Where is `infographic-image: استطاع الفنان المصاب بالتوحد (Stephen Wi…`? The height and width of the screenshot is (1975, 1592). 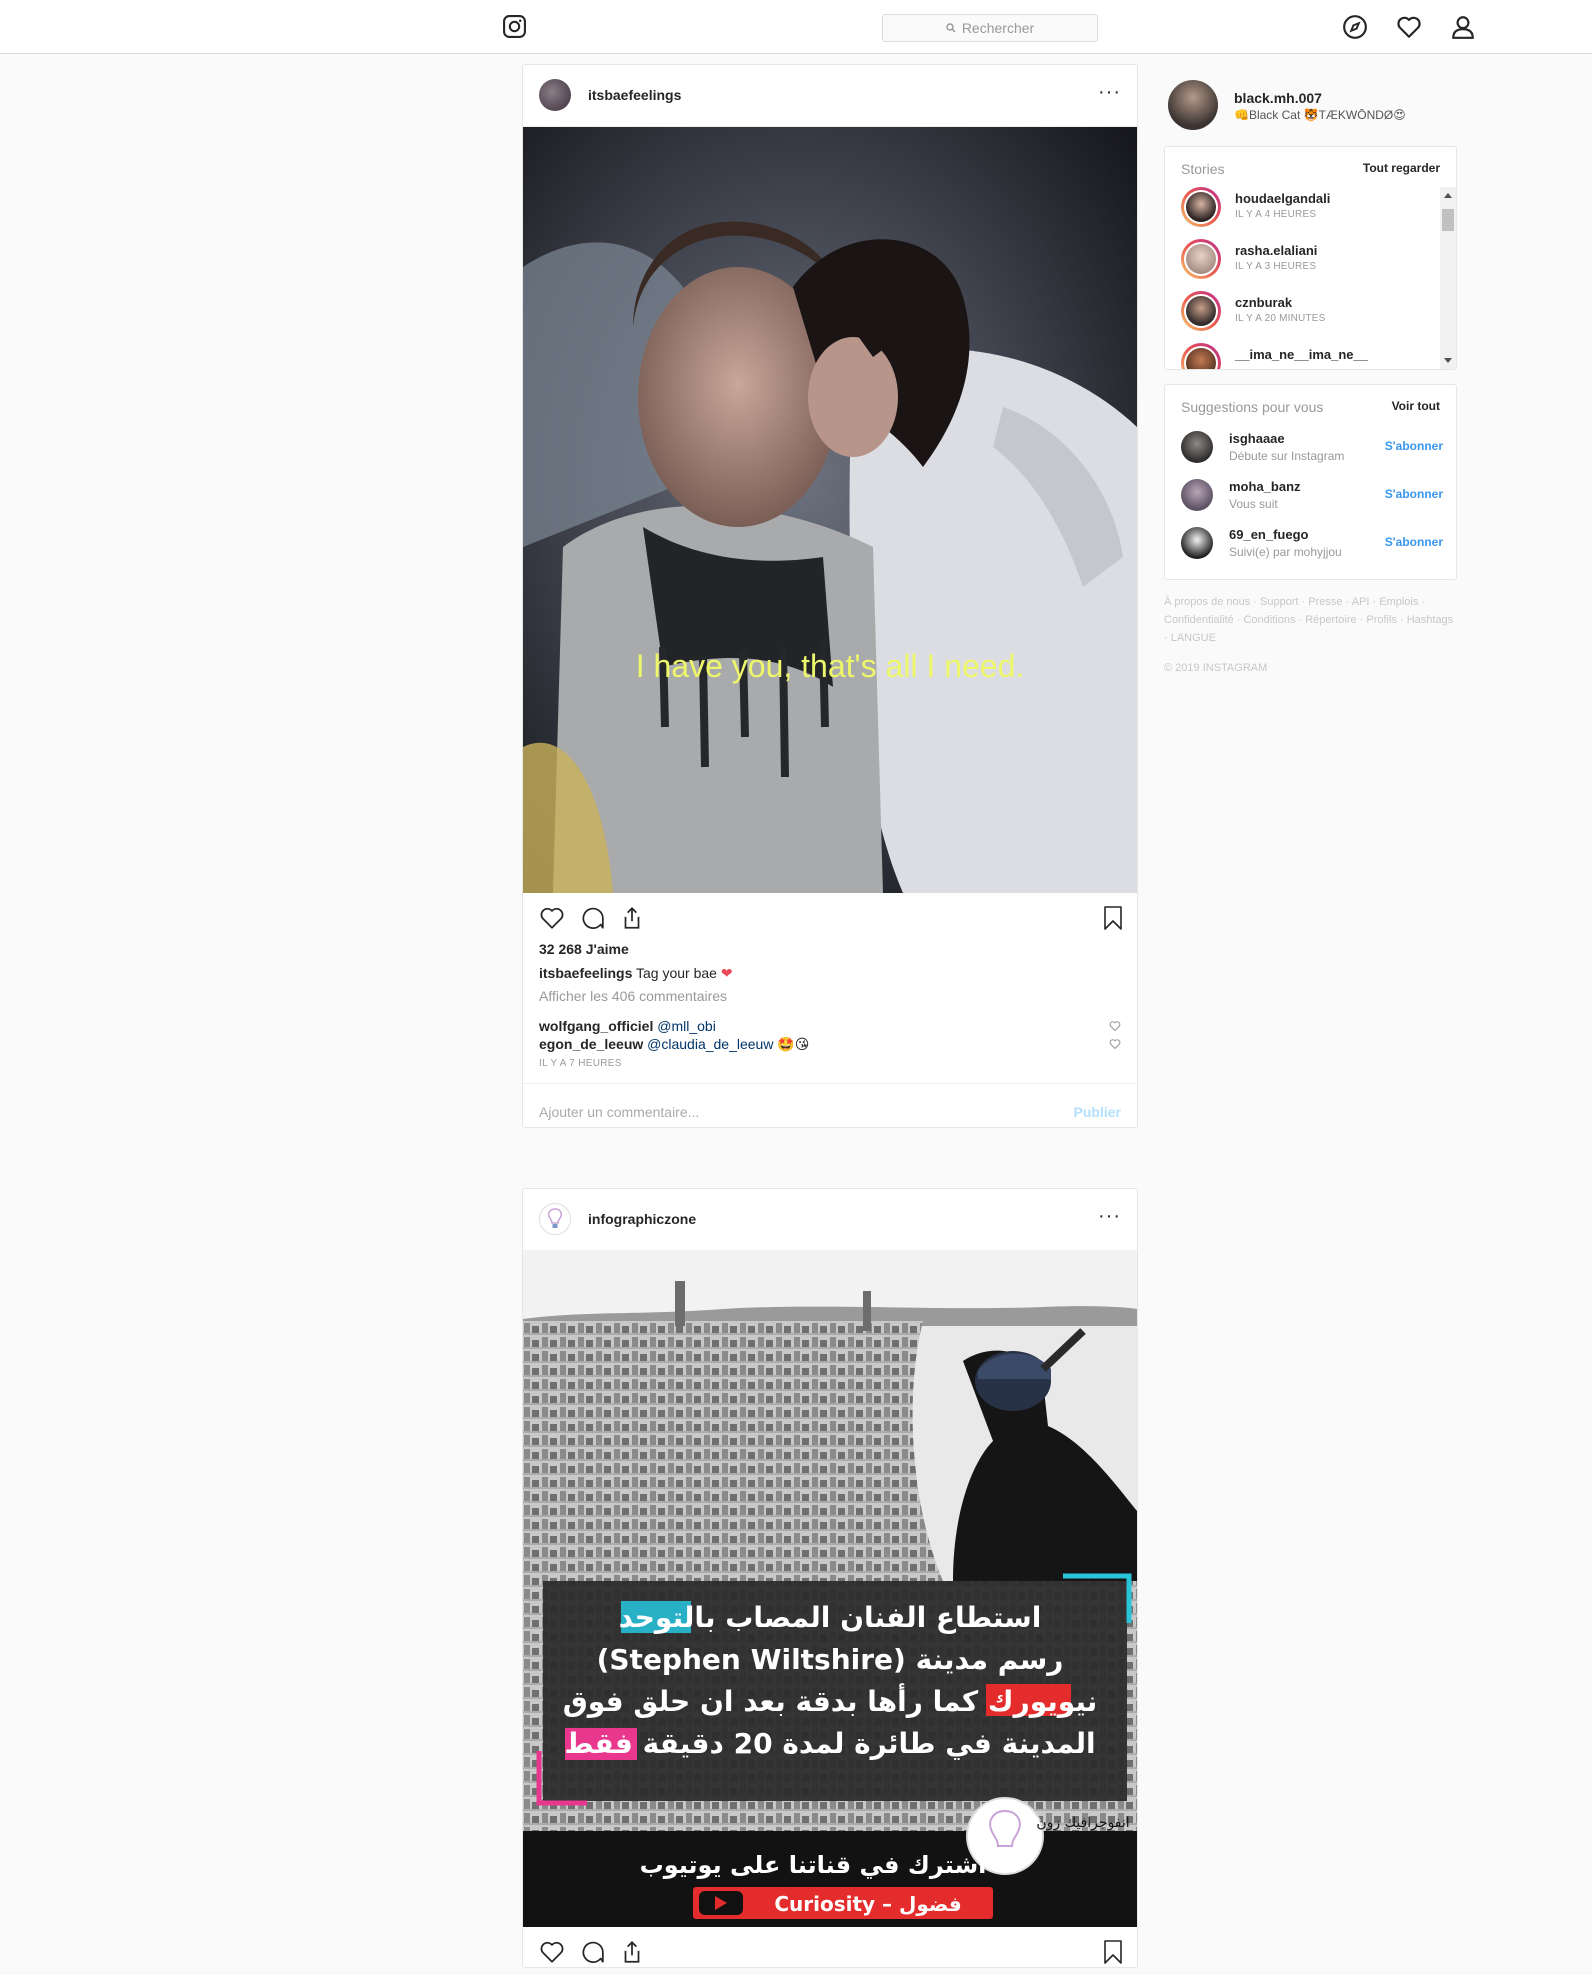 infographic-image: استطاع الفنان المصاب بالتوحد (Stephen Wi… is located at coordinates (830, 1589).